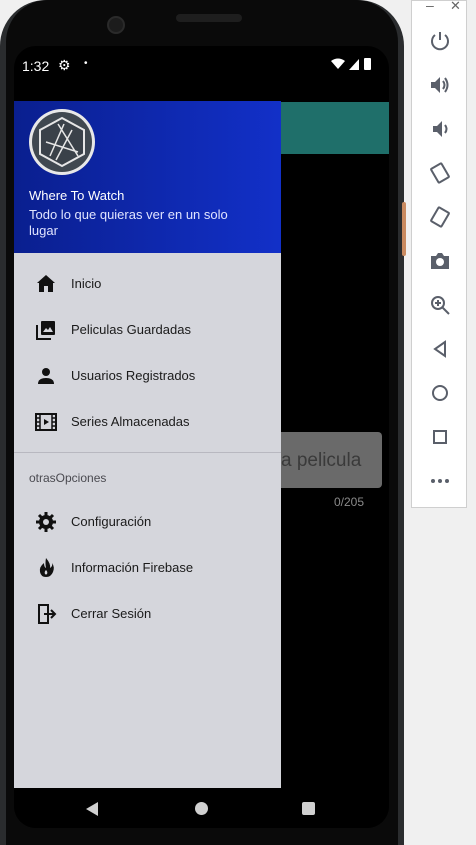 The image size is (476, 845). I want to click on photo-library-icon, so click(45, 330).